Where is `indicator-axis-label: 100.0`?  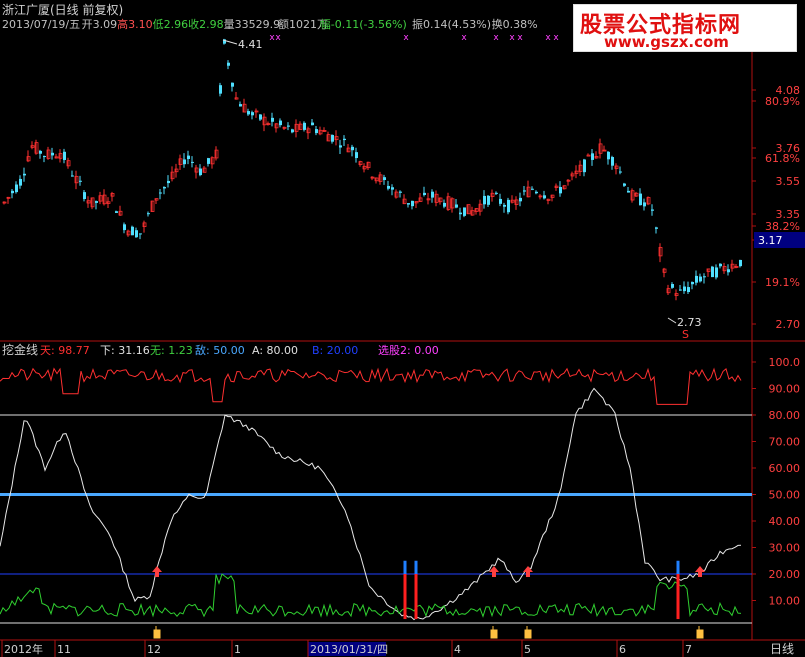 indicator-axis-label: 100.0 is located at coordinates (785, 362).